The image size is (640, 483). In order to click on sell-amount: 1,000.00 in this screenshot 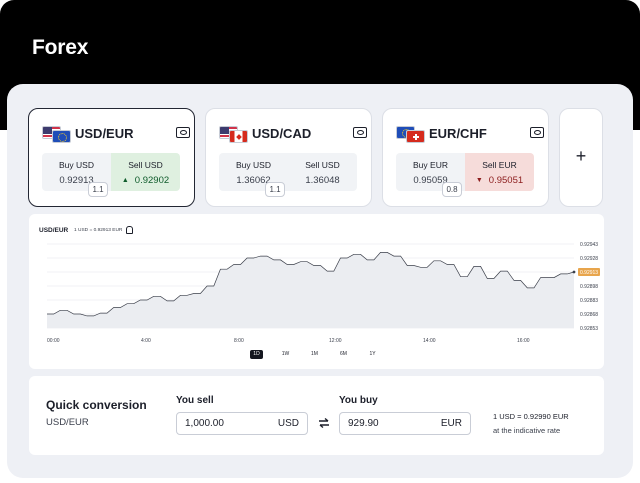, I will do `click(204, 423)`.